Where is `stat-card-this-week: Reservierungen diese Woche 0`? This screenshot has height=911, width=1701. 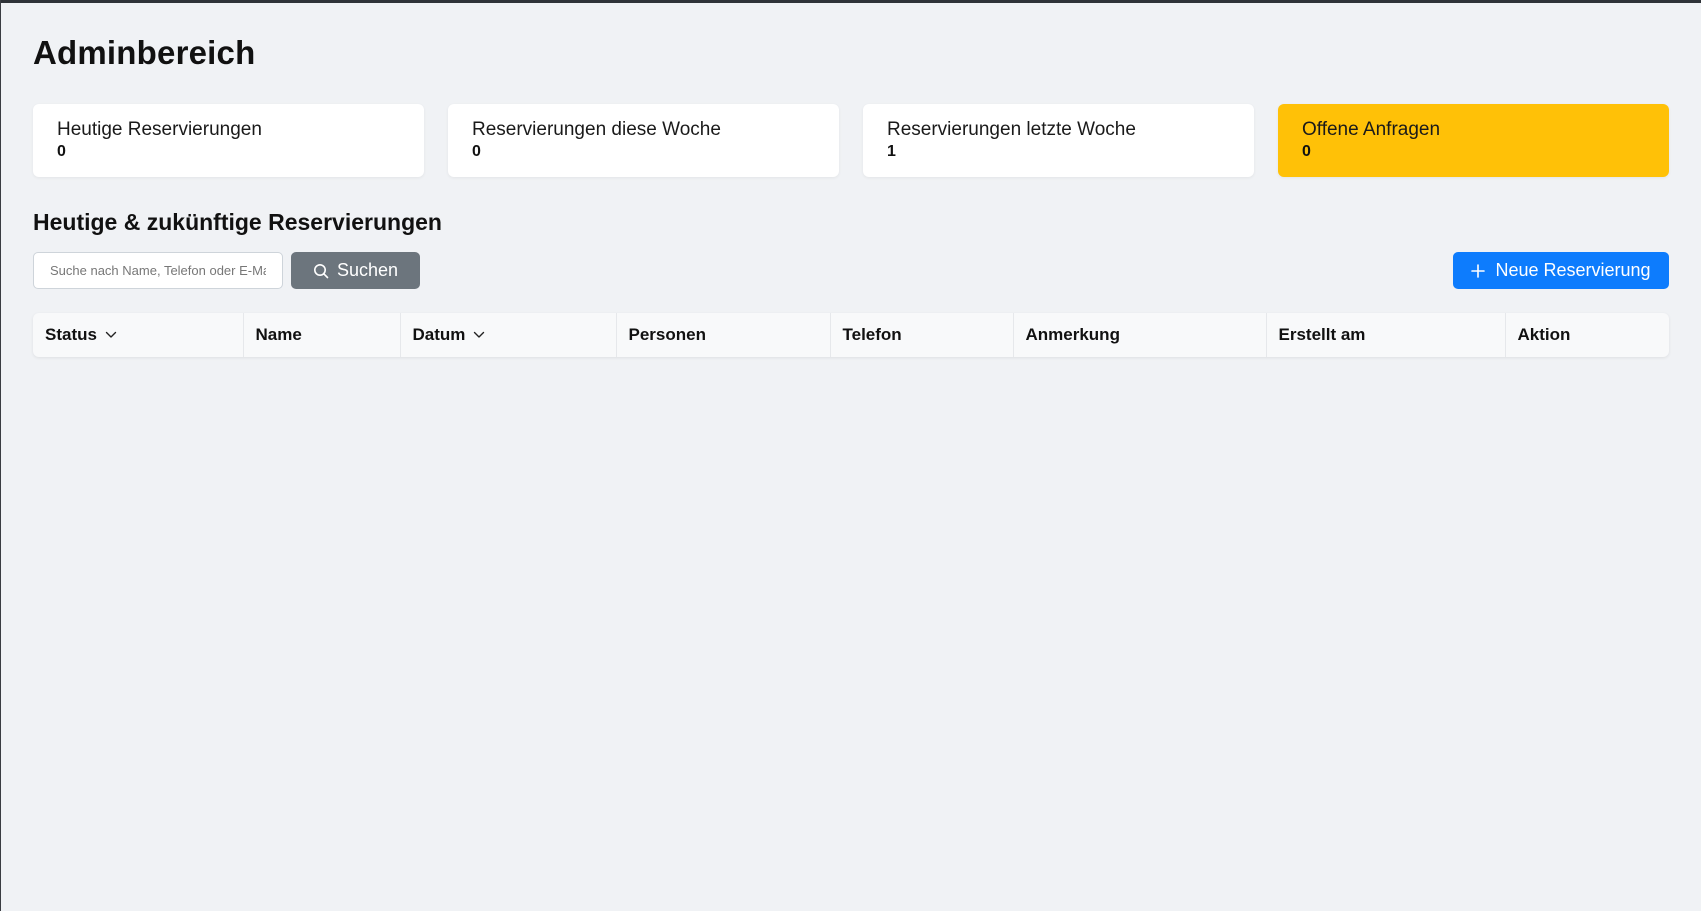 stat-card-this-week: Reservierungen diese Woche 0 is located at coordinates (643, 140).